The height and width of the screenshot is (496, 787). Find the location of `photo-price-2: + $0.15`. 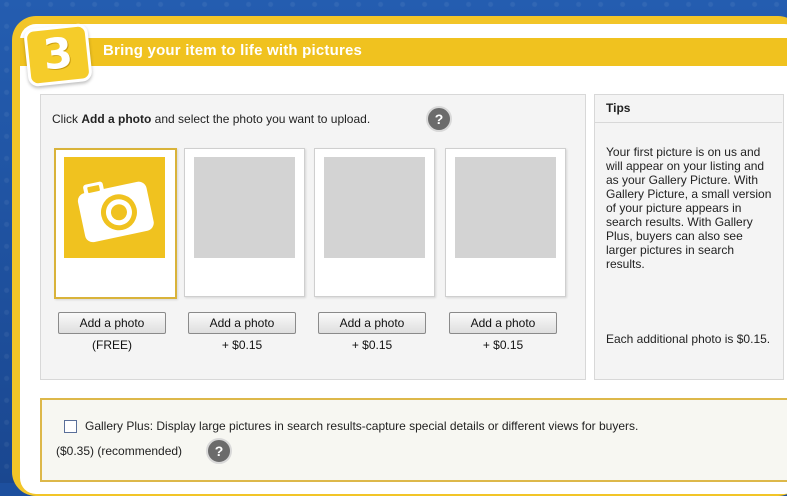

photo-price-2: + $0.15 is located at coordinates (242, 345).